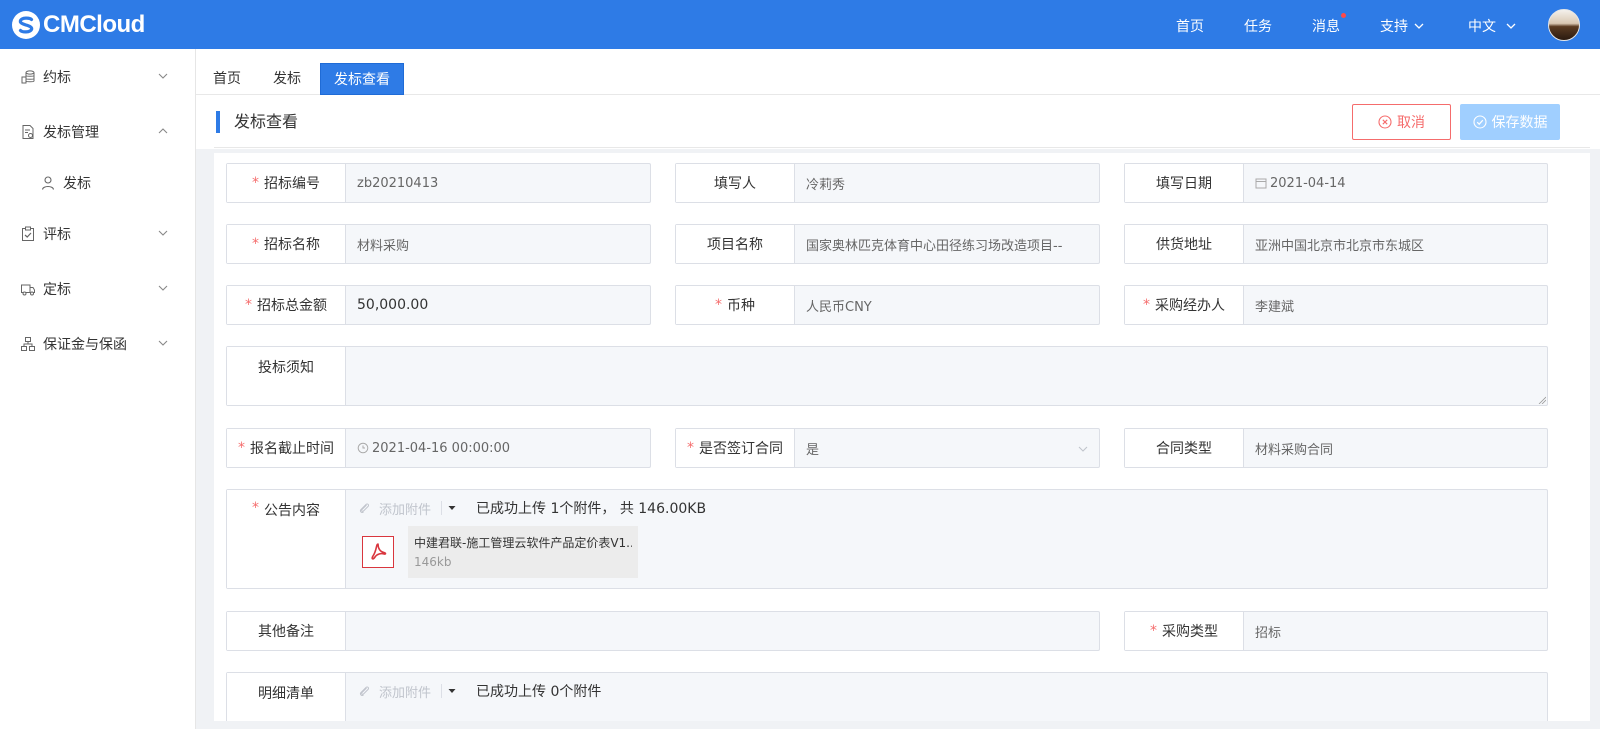 The height and width of the screenshot is (729, 1600). What do you see at coordinates (1184, 184) in the screenshot?
I see `field-label: 填写日期` at bounding box center [1184, 184].